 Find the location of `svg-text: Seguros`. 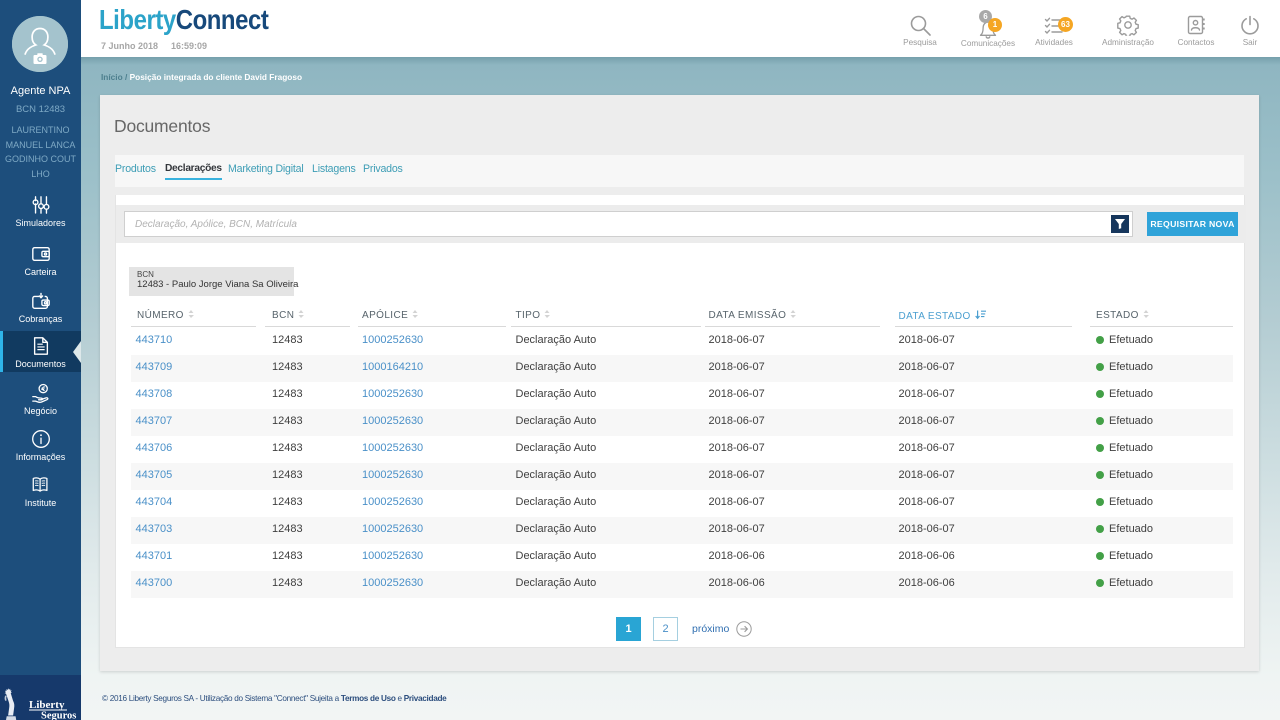

svg-text: Seguros is located at coordinates (58, 715).